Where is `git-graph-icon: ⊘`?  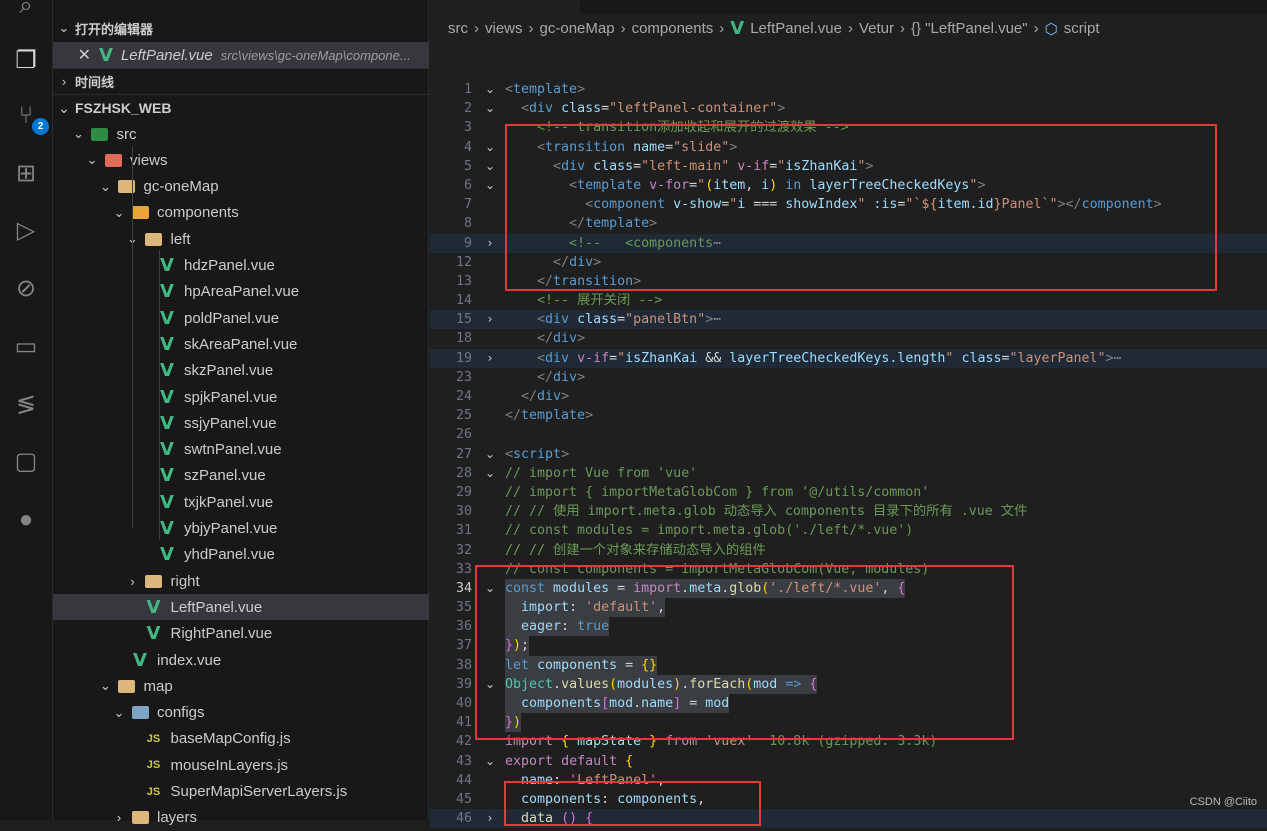
git-graph-icon: ⊘ is located at coordinates (26, 288).